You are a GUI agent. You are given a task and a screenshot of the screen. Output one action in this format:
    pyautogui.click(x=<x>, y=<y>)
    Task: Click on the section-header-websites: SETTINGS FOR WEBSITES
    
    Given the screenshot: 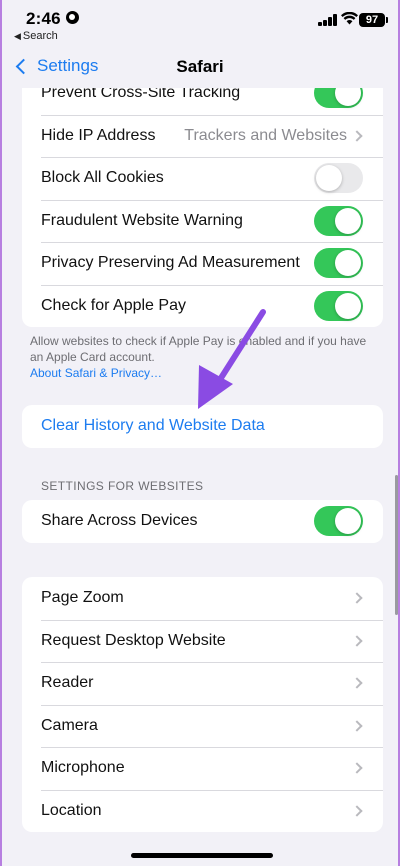 What is the action you would take?
    pyautogui.click(x=122, y=486)
    